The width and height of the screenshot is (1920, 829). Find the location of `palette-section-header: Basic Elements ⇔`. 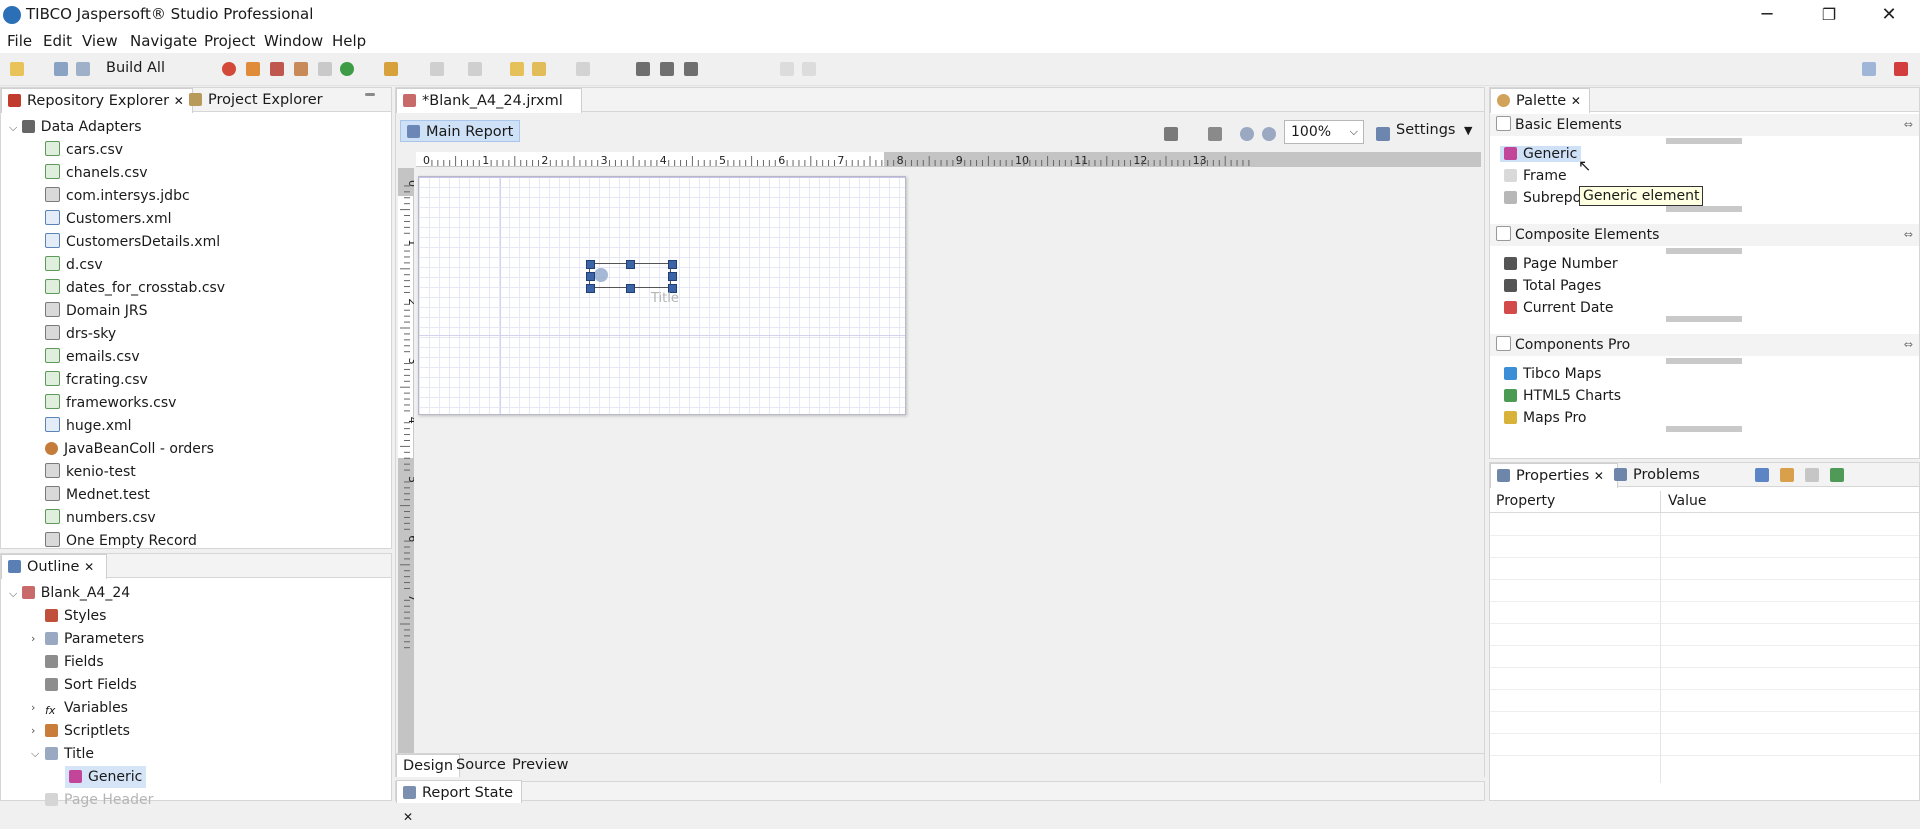

palette-section-header: Basic Elements ⇔ is located at coordinates (1704, 125).